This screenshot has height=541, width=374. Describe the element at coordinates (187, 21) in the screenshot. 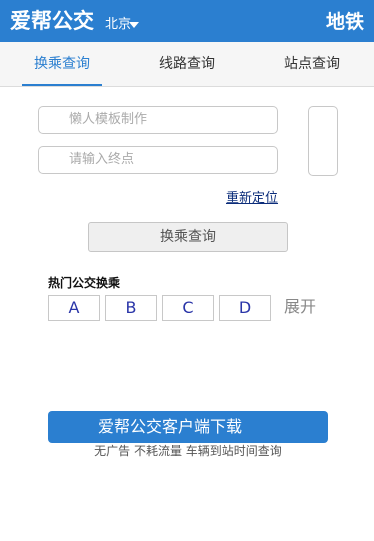

I see `app-header: 爱帮公交 北京 地铁` at that location.